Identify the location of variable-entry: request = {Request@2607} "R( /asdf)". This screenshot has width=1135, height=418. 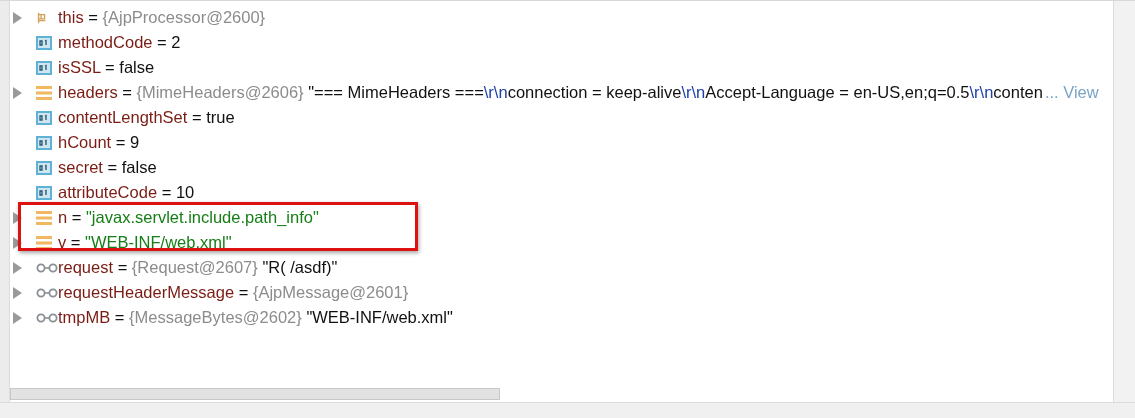
(198, 267).